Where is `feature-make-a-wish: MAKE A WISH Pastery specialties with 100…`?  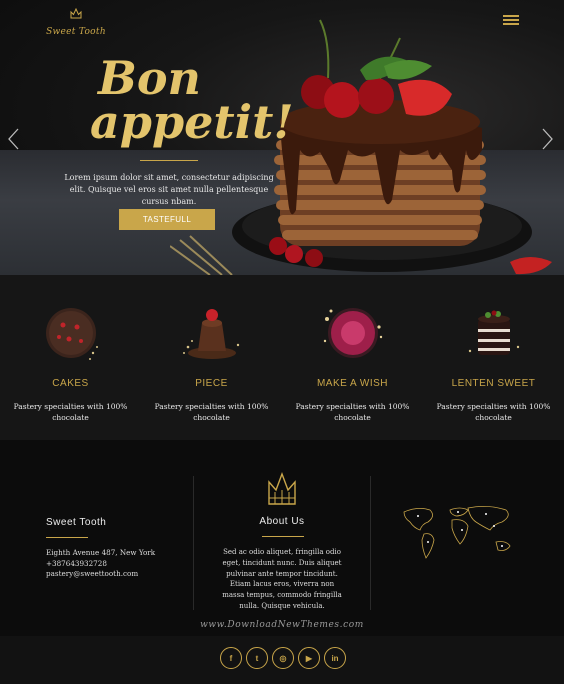 feature-make-a-wish: MAKE A WISH Pastery specialties with 100… is located at coordinates (352, 357).